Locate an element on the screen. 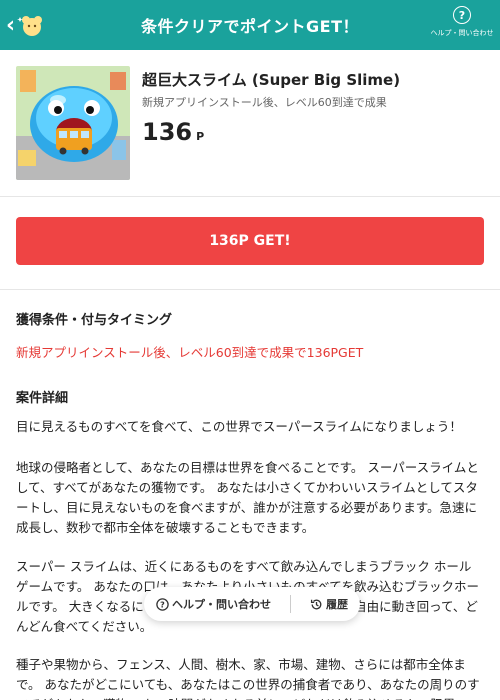 This screenshot has width=500, height=700. page-title: 条件クリアでポイントGET！ is located at coordinates (250, 26).